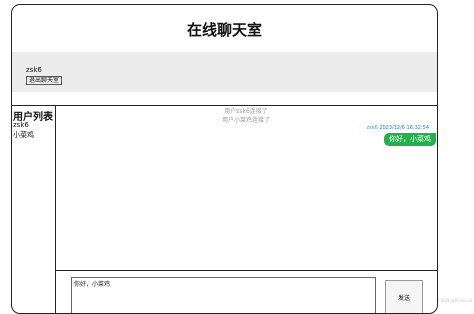 This screenshot has width=474, height=314. What do you see at coordinates (245, 120) in the screenshot?
I see `system-message: 用户小菜鸡连接了` at bounding box center [245, 120].